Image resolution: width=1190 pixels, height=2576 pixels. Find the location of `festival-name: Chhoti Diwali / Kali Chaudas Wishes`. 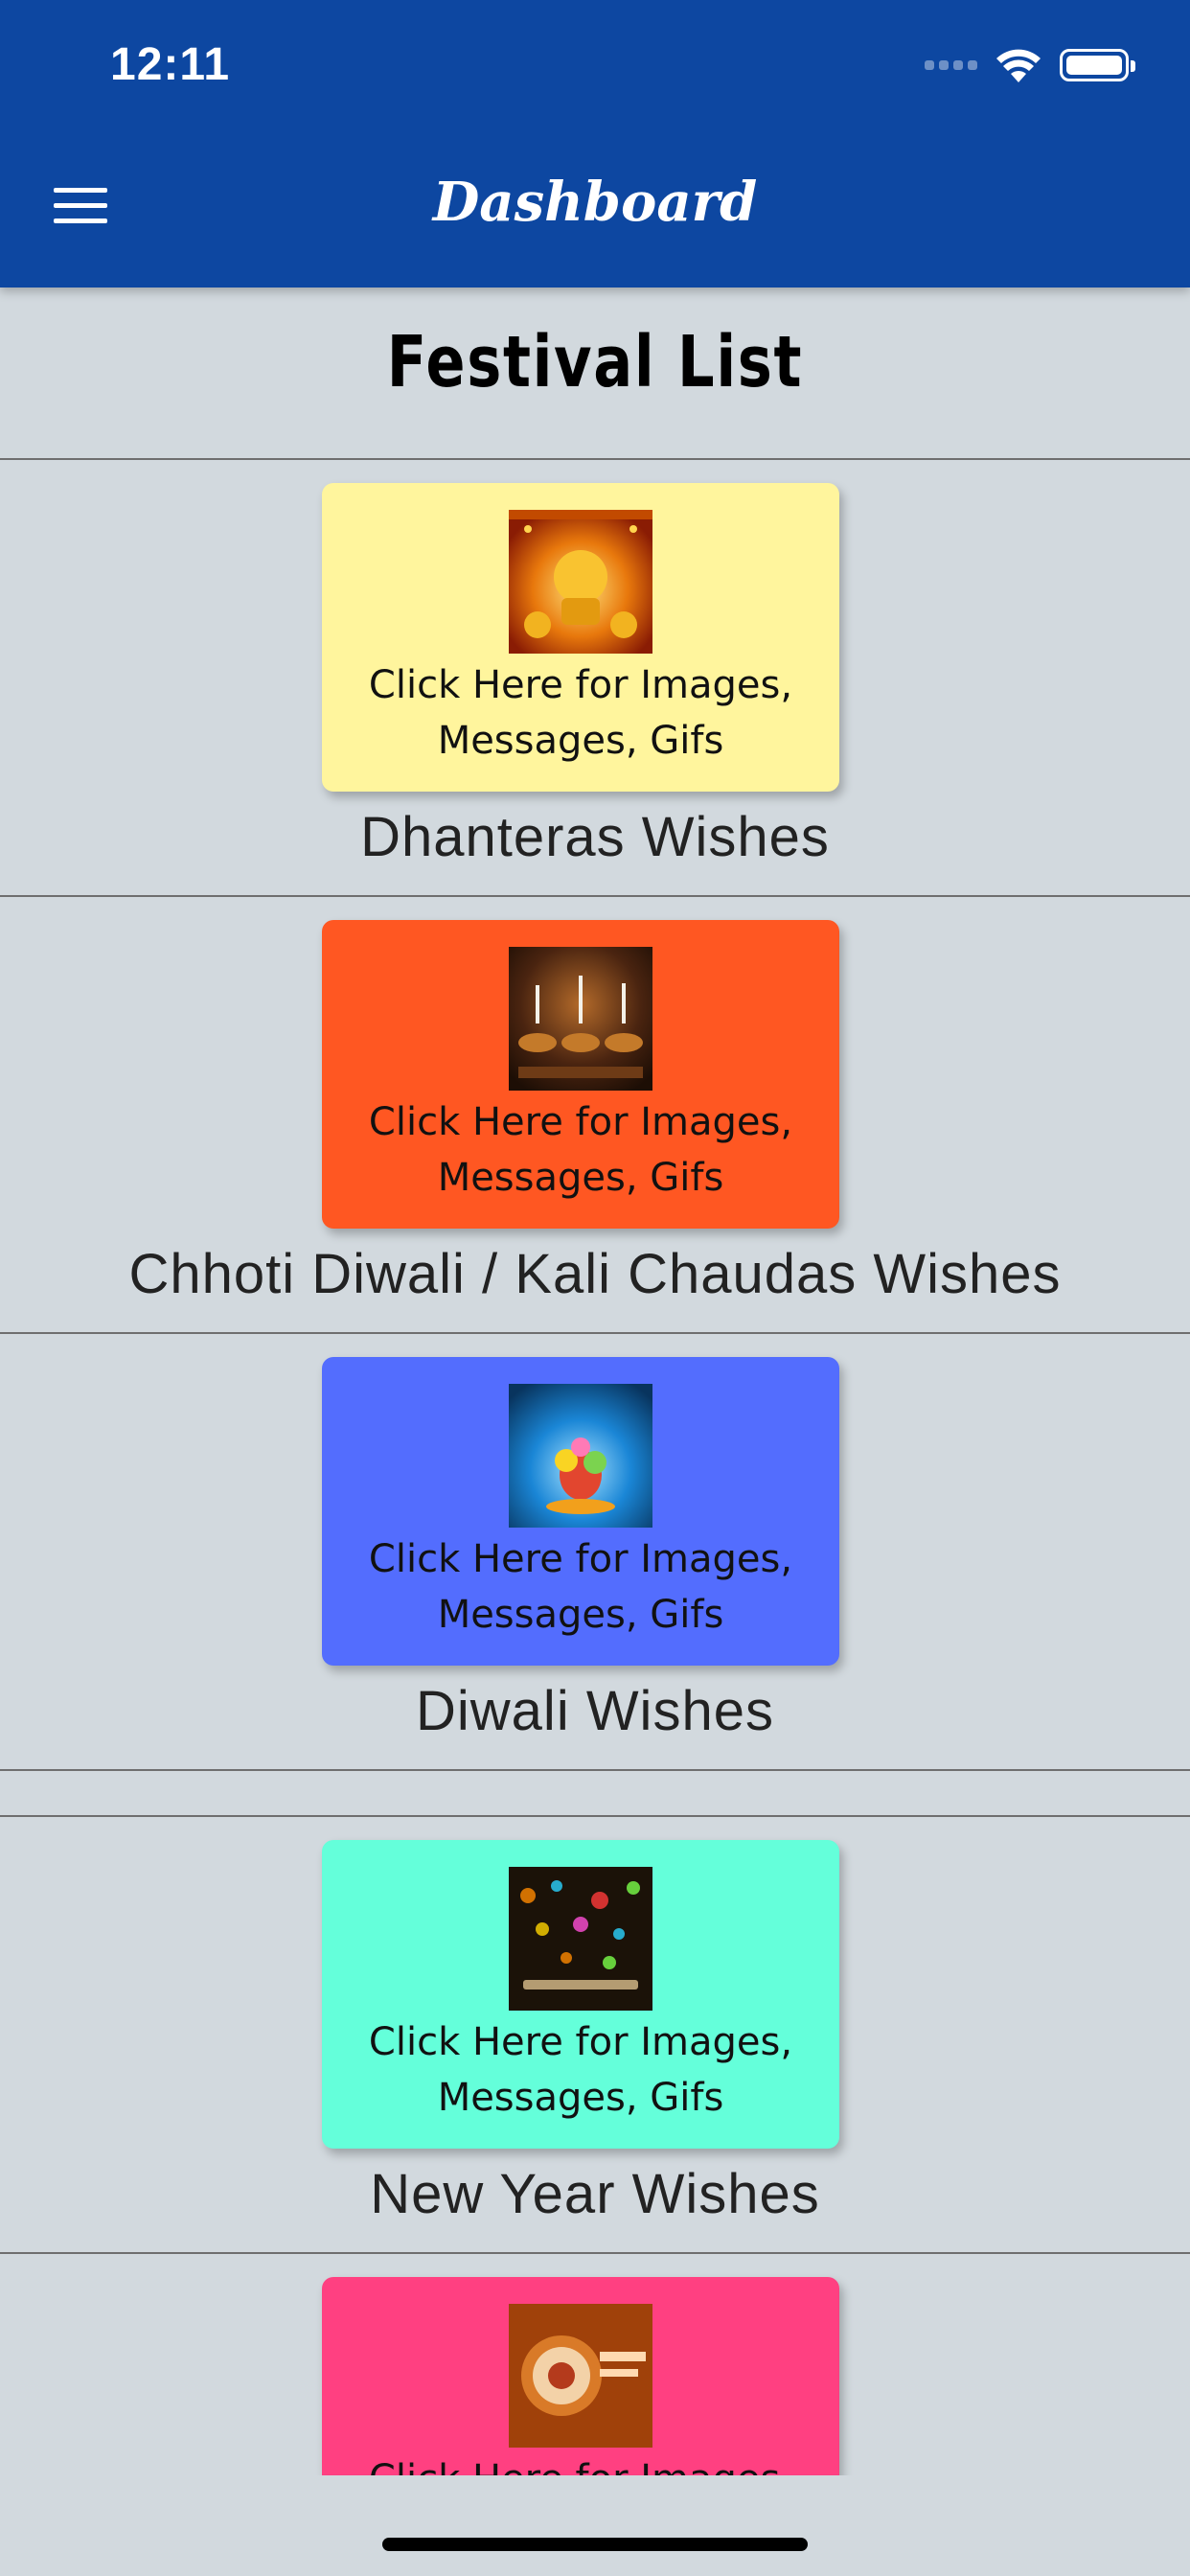

festival-name: Chhoti Diwali / Kali Chaudas Wishes is located at coordinates (595, 1274).